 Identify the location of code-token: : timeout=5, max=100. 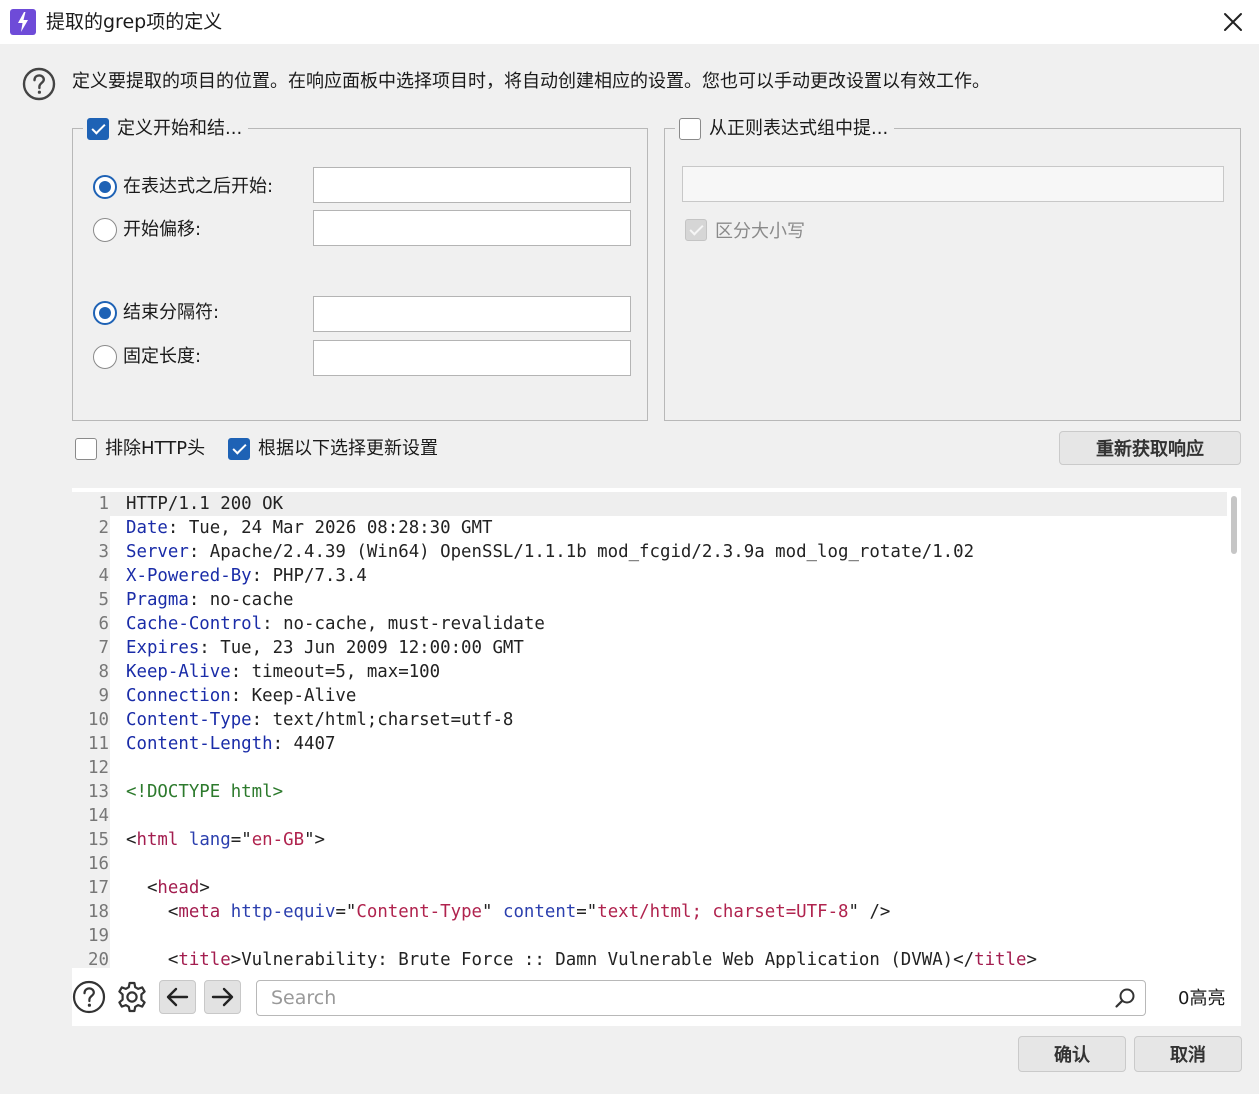
(335, 672).